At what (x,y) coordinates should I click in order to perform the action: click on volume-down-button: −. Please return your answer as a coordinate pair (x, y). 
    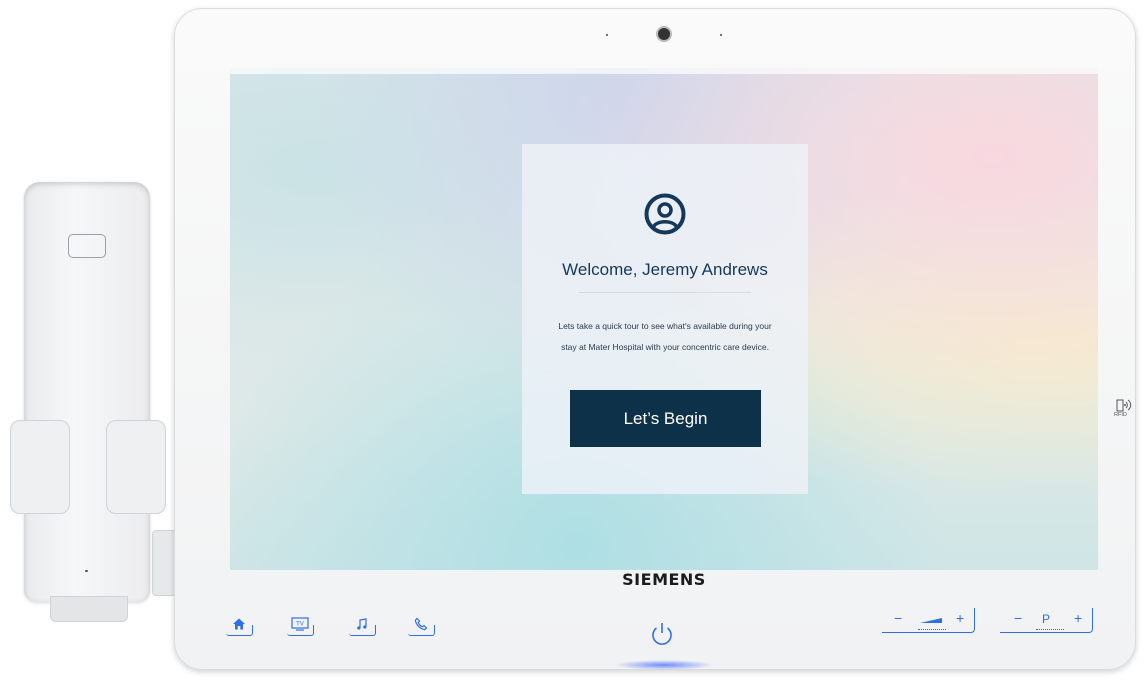
    Looking at the image, I should click on (898, 618).